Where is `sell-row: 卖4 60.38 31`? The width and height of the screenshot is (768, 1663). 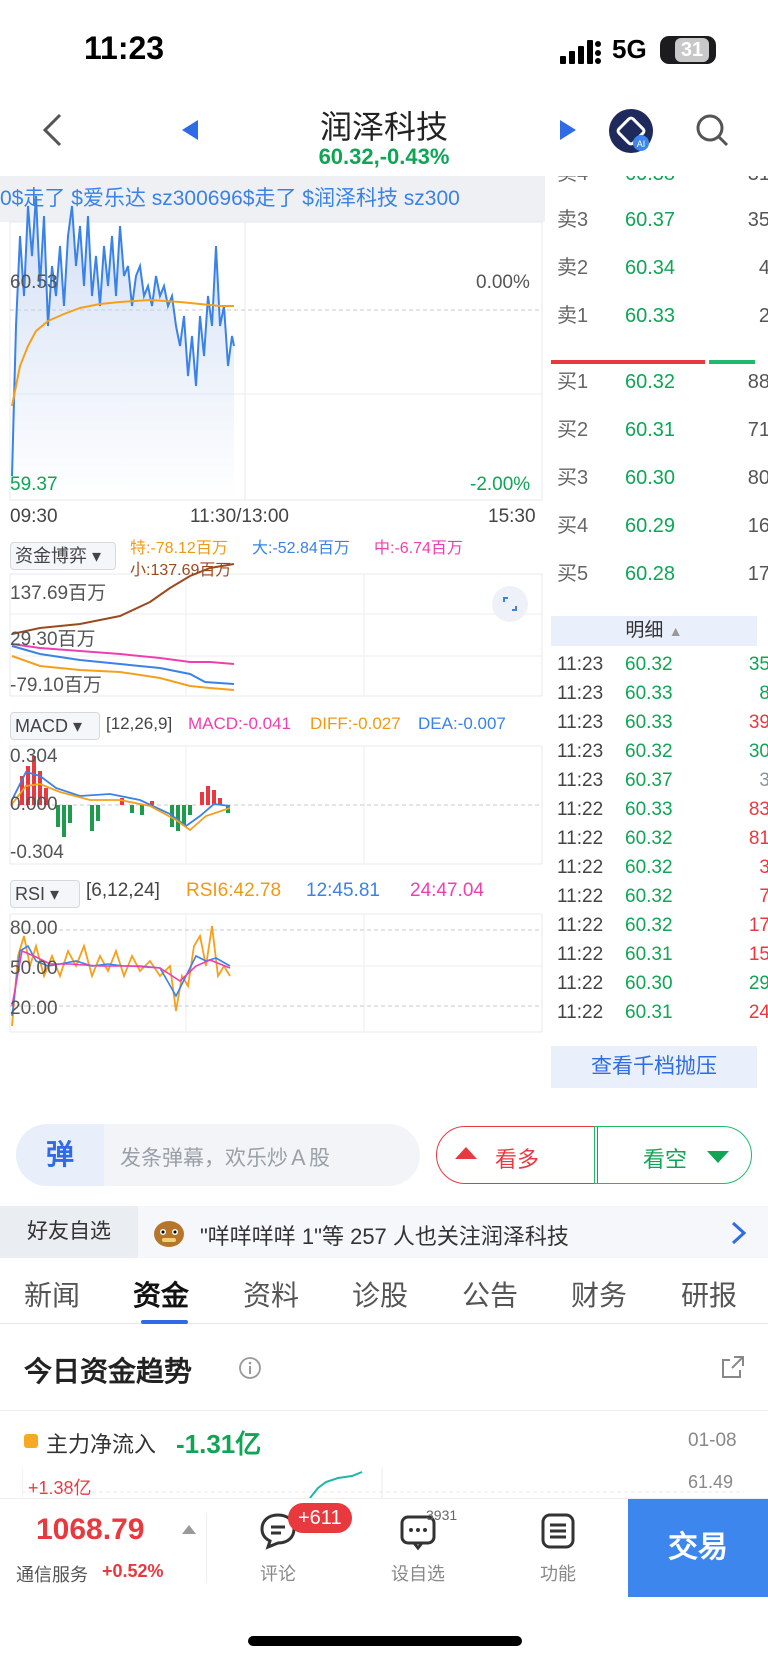 sell-row: 卖4 60.38 31 is located at coordinates (659, 185).